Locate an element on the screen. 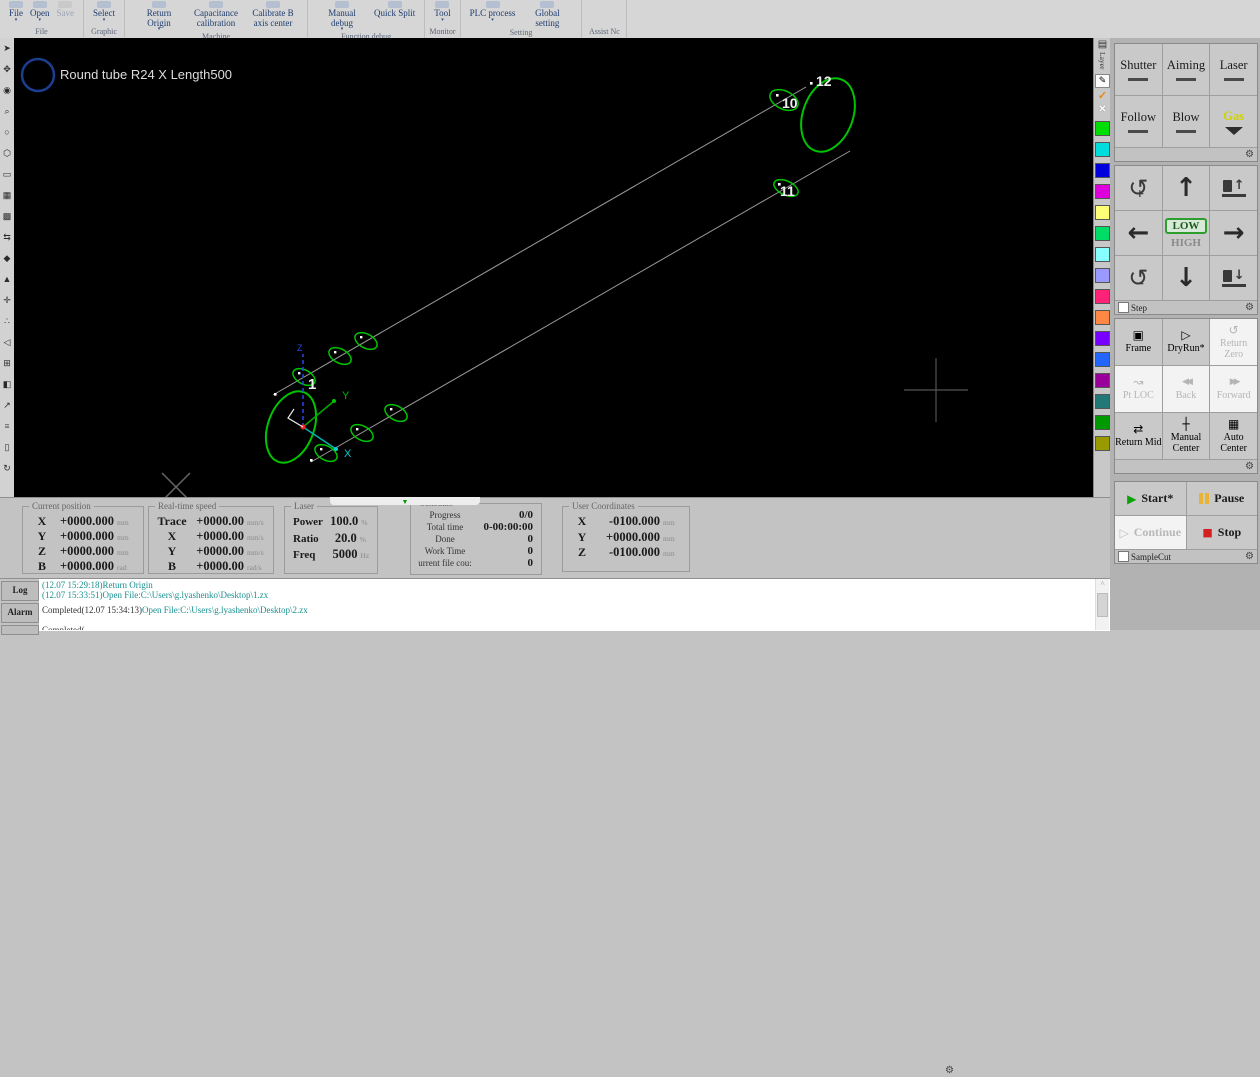 This screenshot has width=1260, height=1077. back-button: ◀◀ Back is located at coordinates (1186, 389).